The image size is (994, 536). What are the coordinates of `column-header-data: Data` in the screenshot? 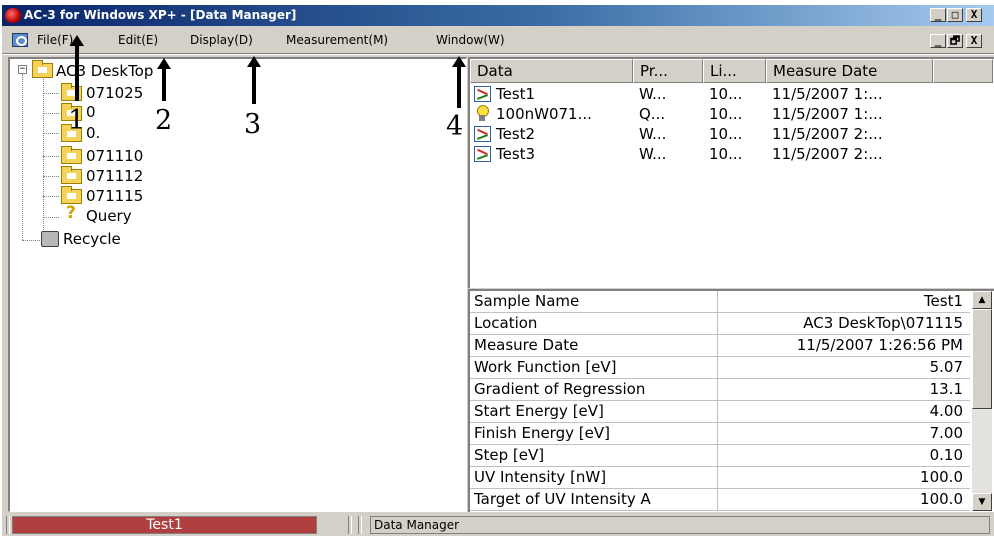 It's located at (551, 71).